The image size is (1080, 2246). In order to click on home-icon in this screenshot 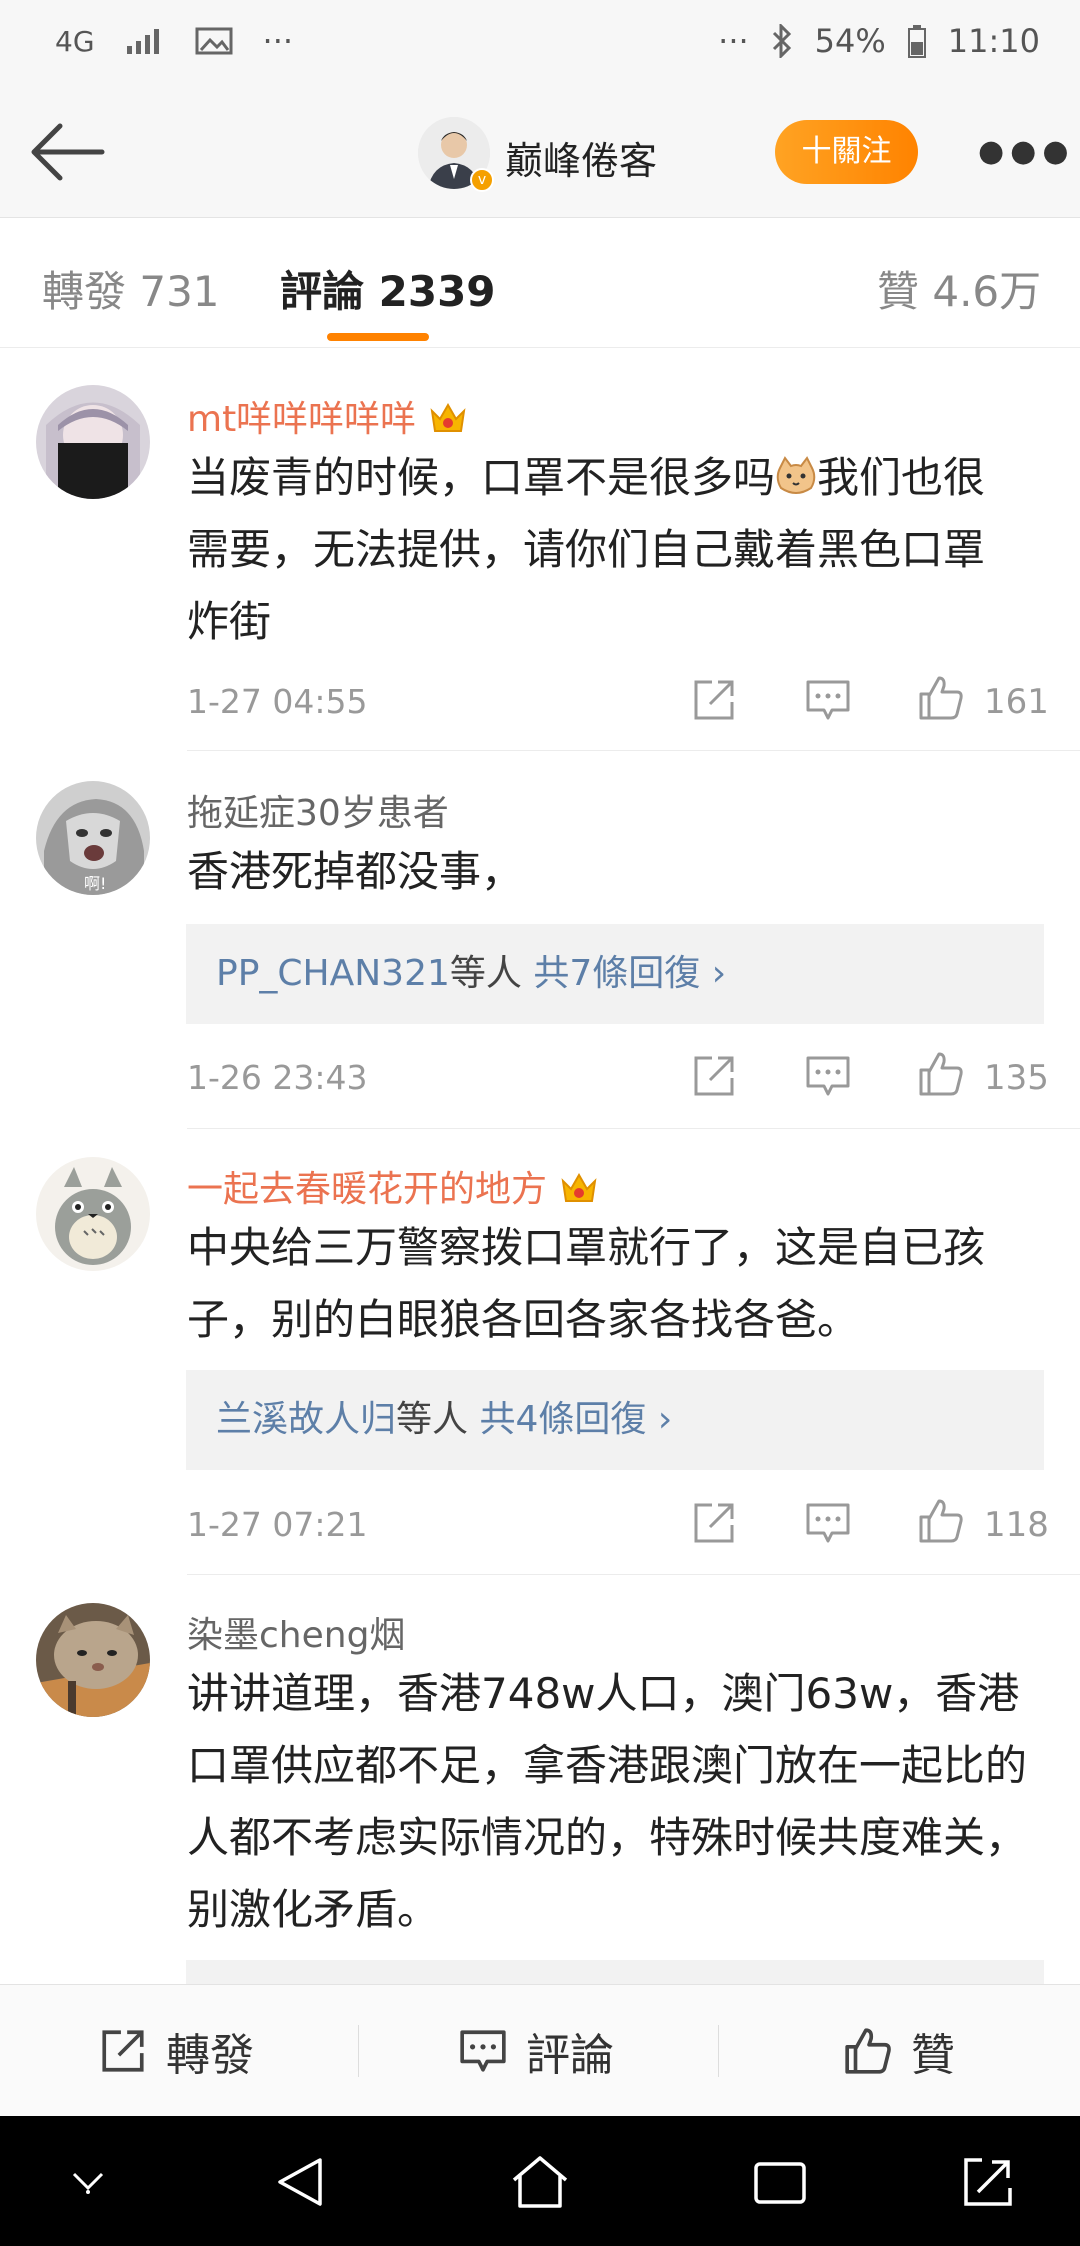, I will do `click(540, 2182)`.